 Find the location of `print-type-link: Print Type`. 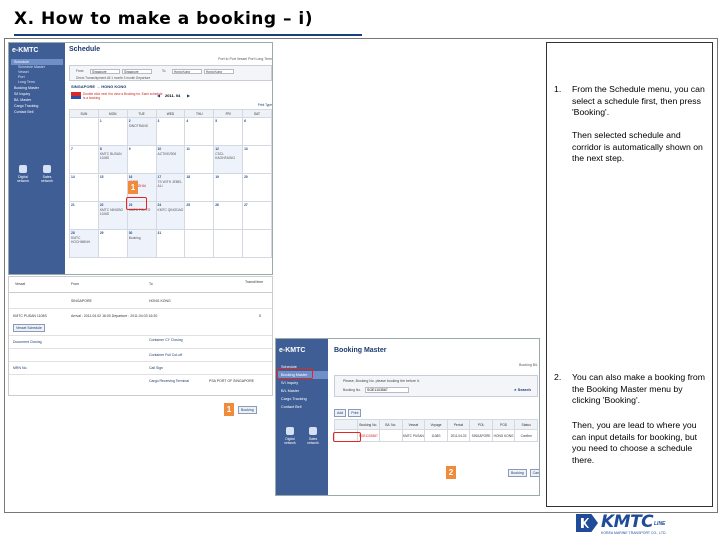

print-type-link: Print Type is located at coordinates (265, 105).